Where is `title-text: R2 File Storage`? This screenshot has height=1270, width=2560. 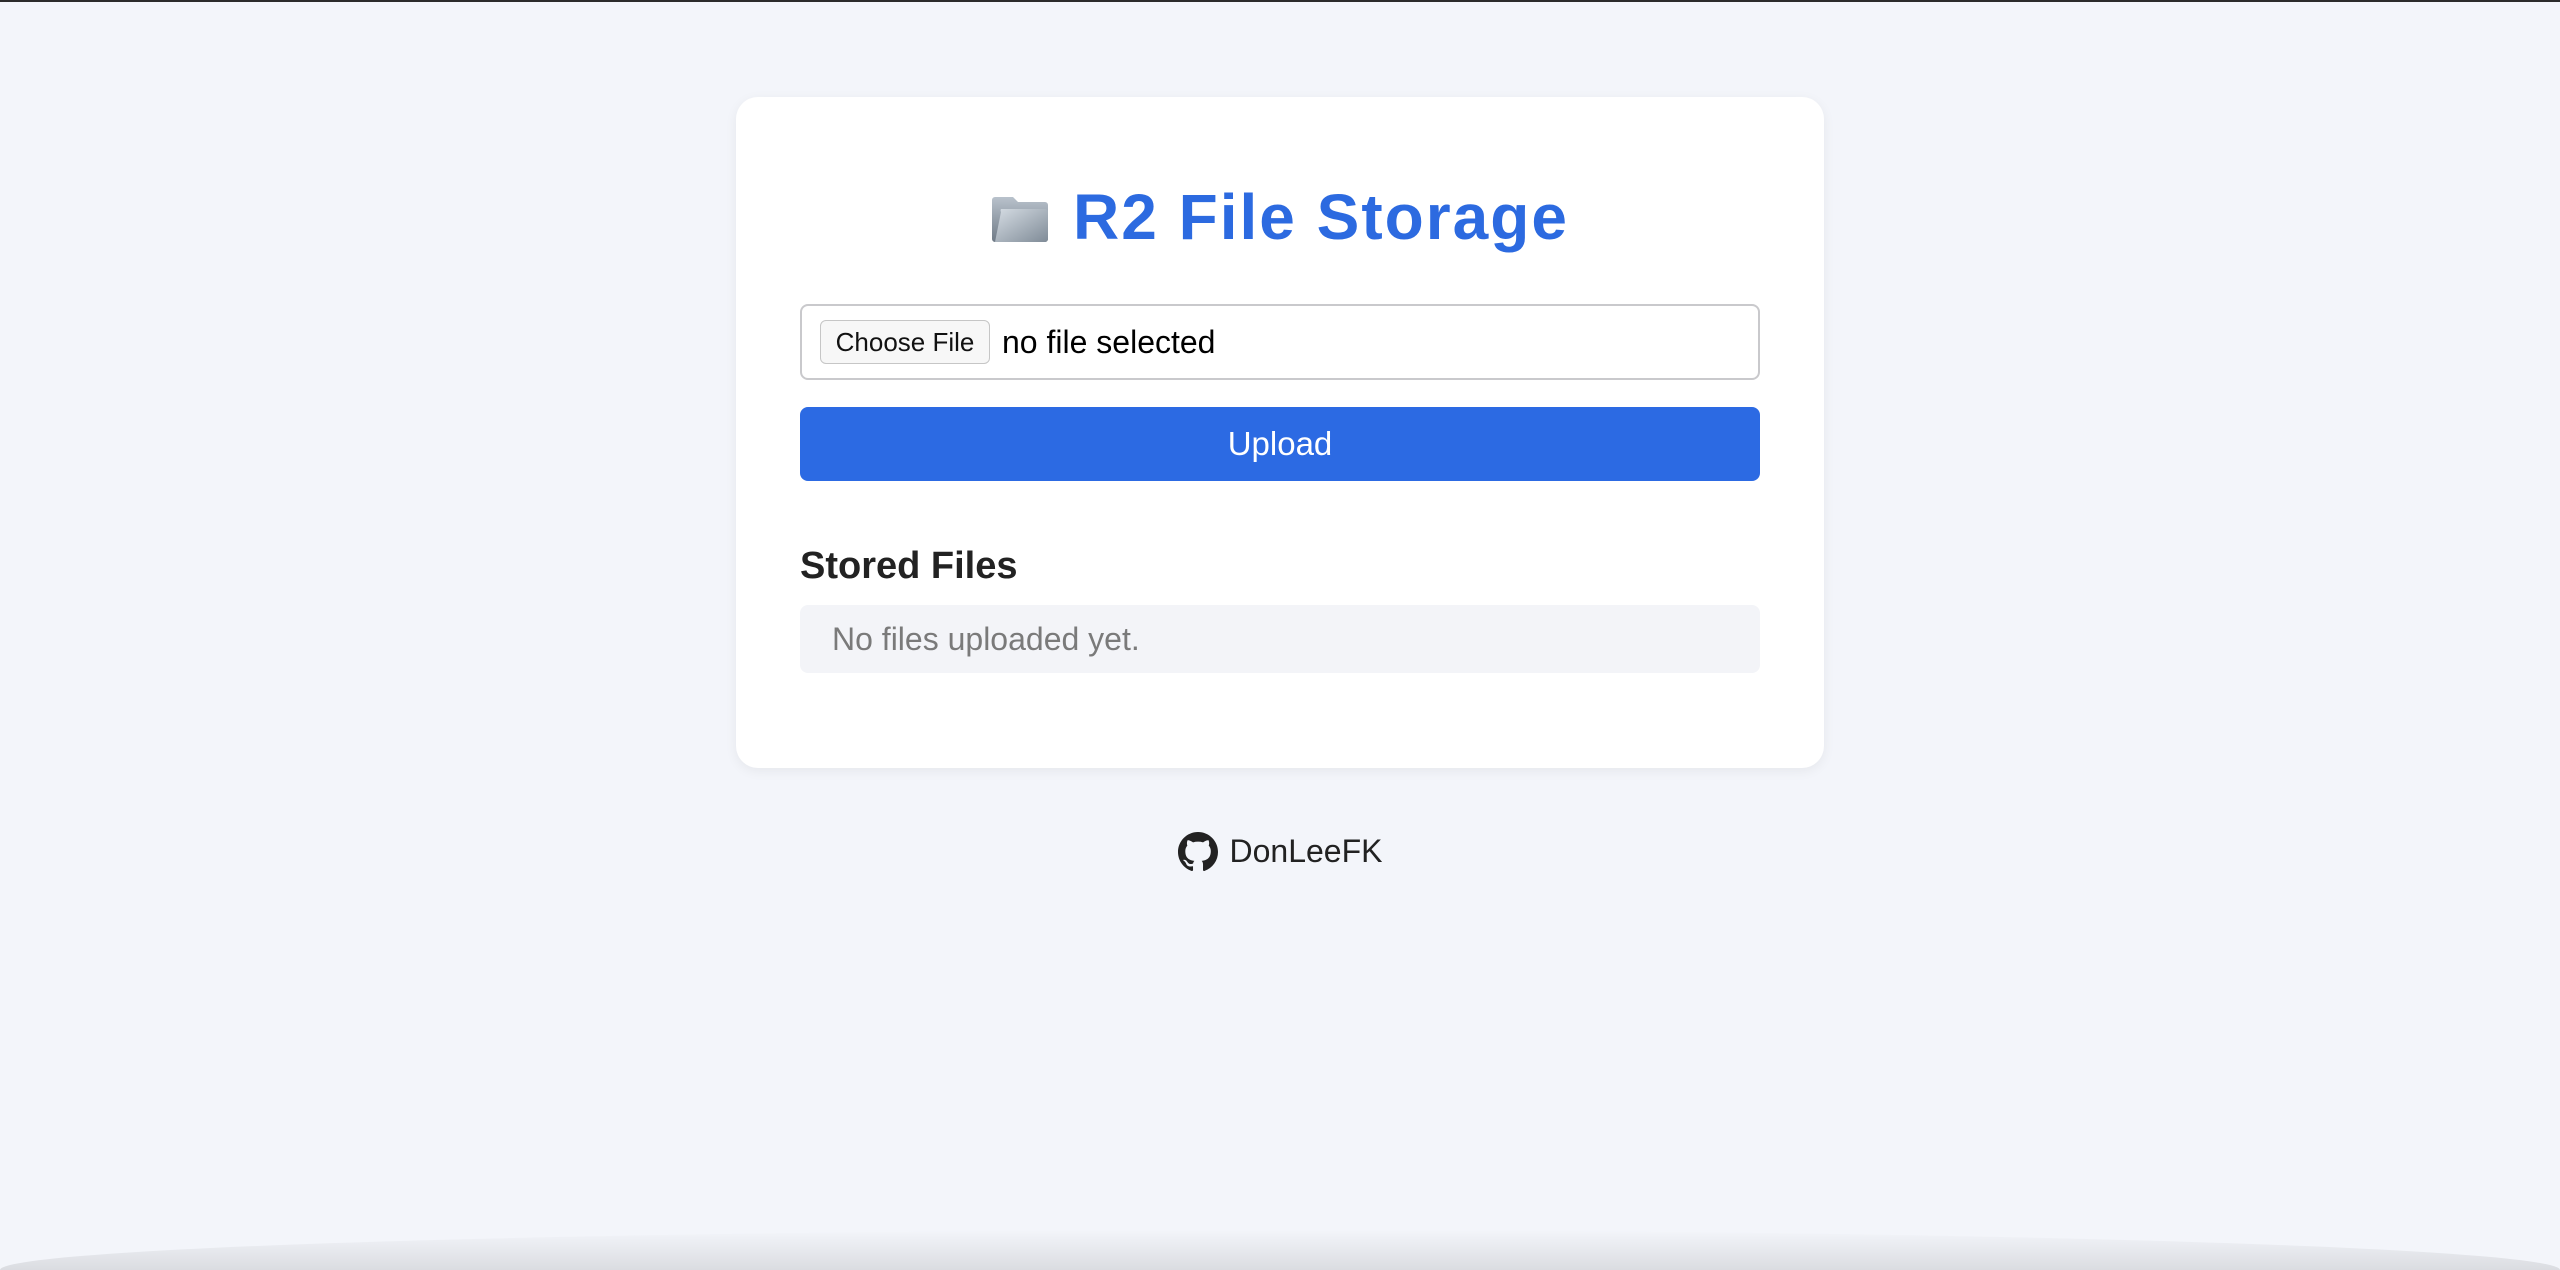
title-text: R2 File Storage is located at coordinates (1321, 217).